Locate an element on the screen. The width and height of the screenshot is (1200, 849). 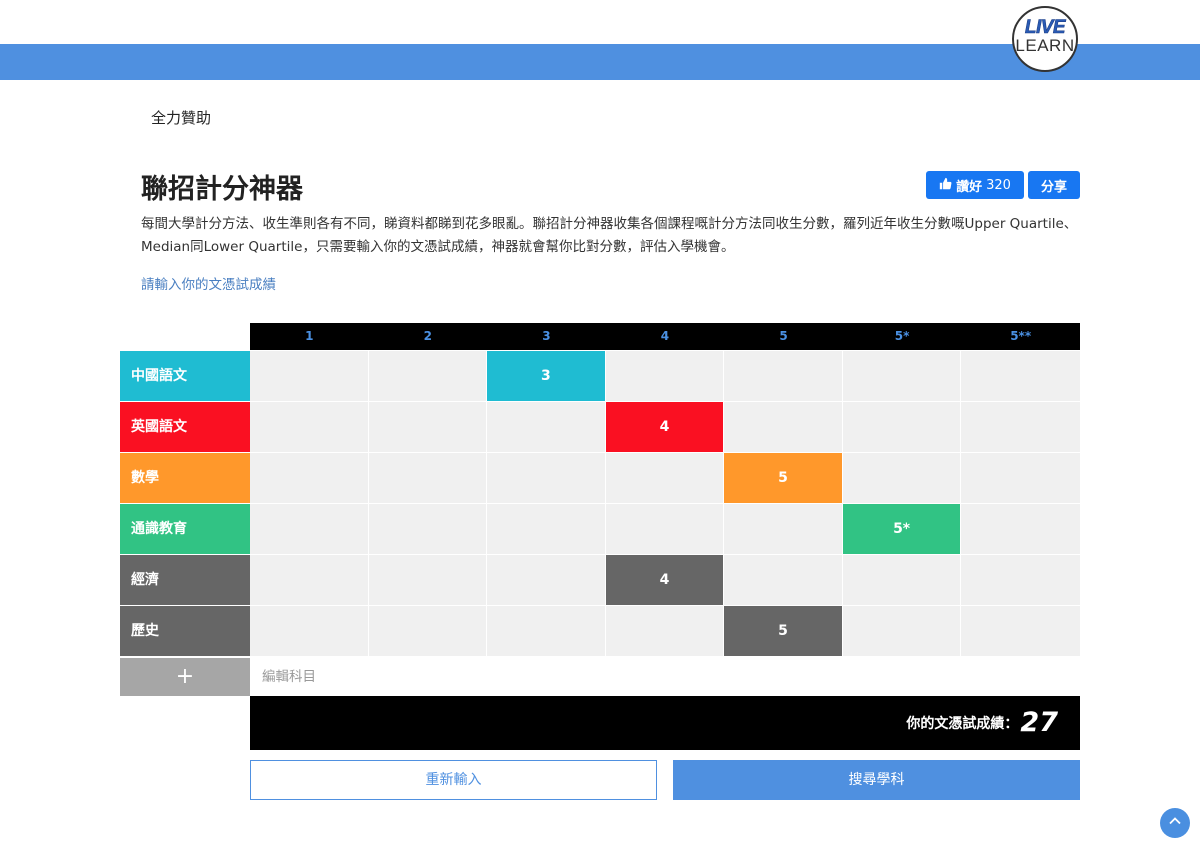
plus-icon: + is located at coordinates (185, 676).